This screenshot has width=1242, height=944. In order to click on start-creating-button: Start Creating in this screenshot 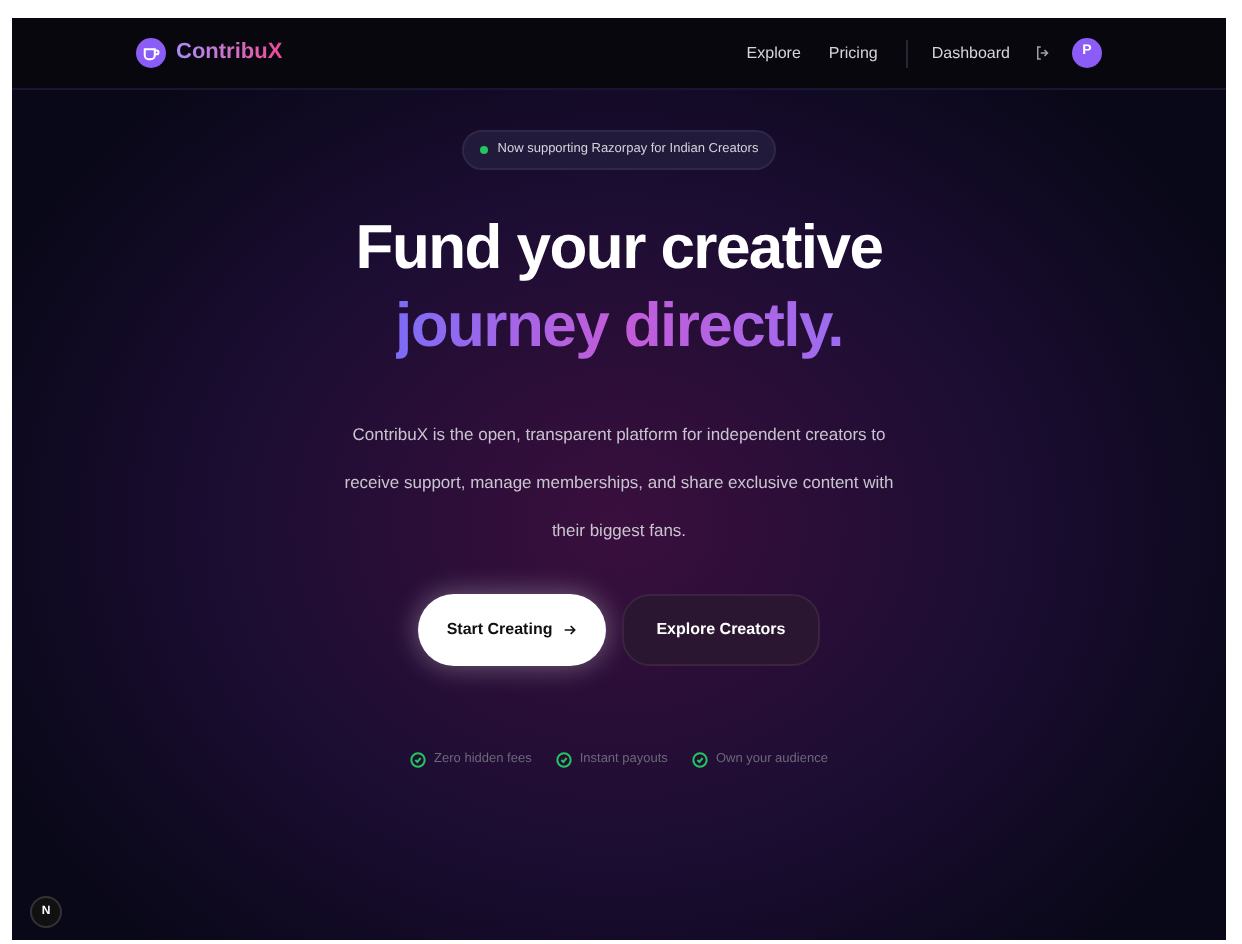, I will do `click(512, 630)`.